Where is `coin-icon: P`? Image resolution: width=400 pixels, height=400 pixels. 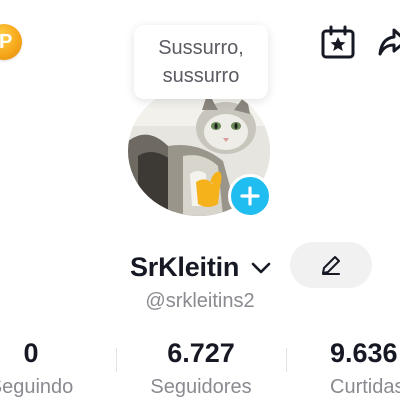 coin-icon: P is located at coordinates (11, 42).